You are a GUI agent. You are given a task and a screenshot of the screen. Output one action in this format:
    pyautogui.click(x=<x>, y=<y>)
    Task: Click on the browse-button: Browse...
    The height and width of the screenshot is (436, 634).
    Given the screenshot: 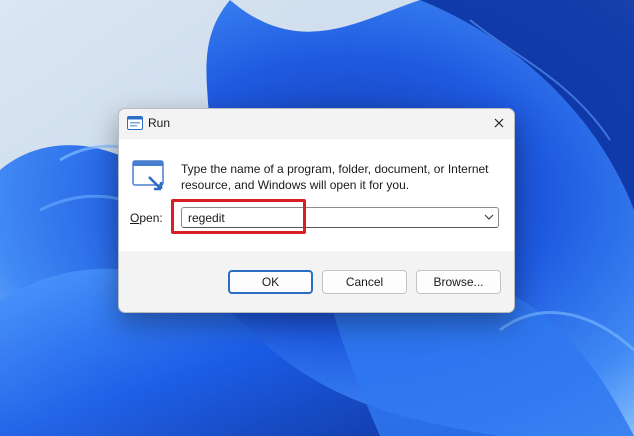 What is the action you would take?
    pyautogui.click(x=458, y=282)
    